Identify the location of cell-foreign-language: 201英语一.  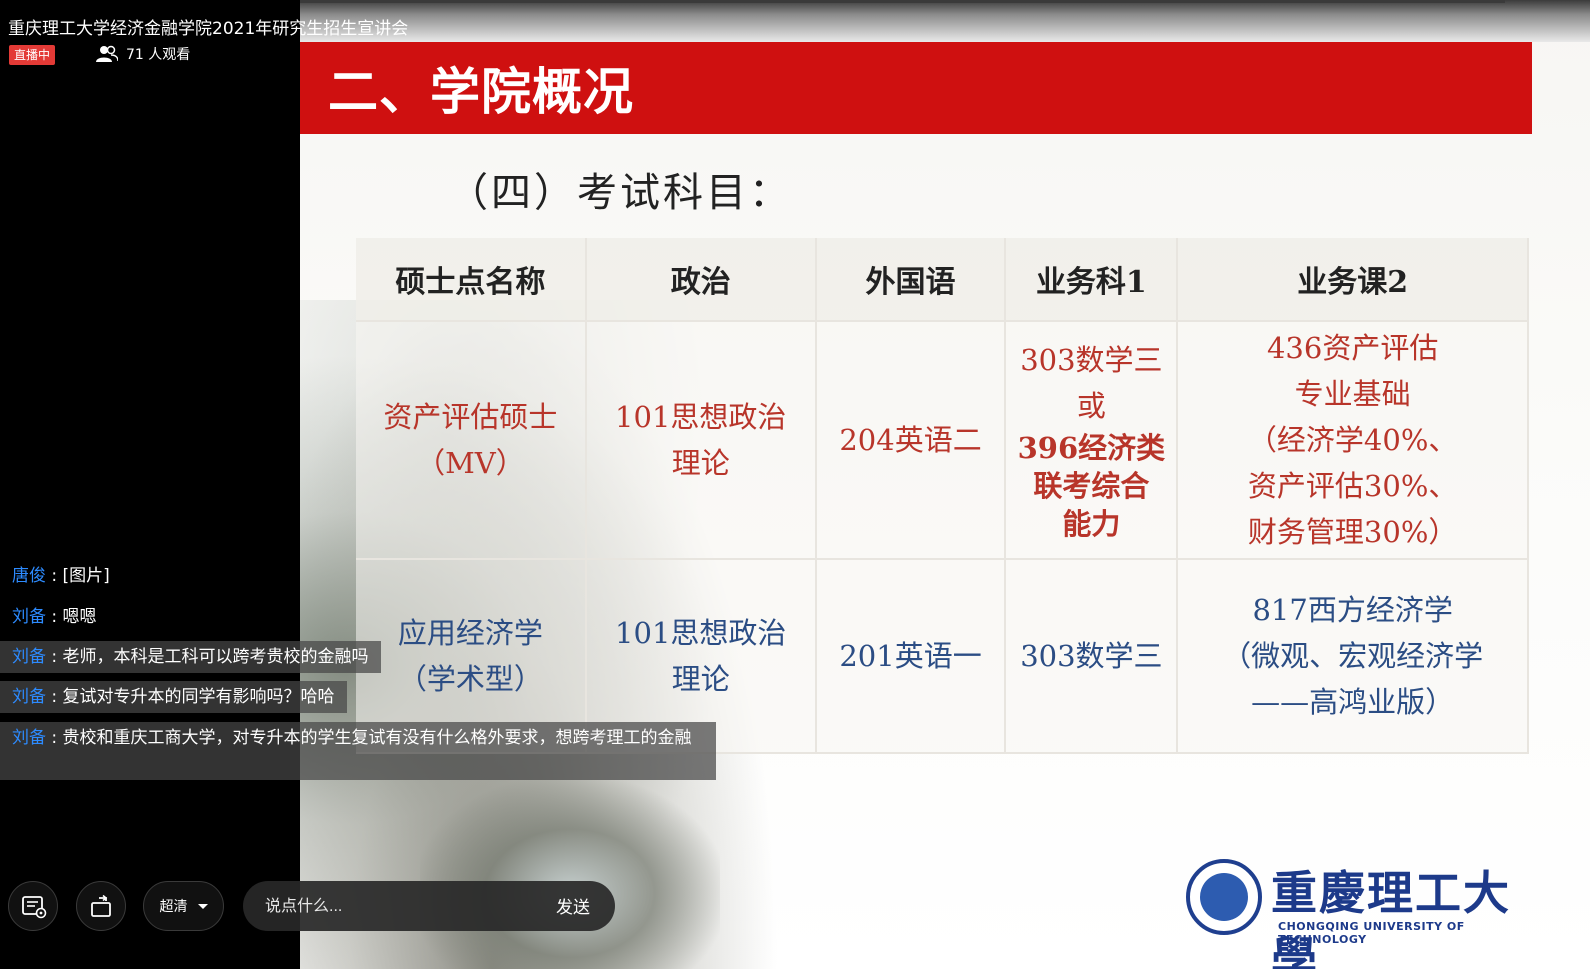
(911, 656).